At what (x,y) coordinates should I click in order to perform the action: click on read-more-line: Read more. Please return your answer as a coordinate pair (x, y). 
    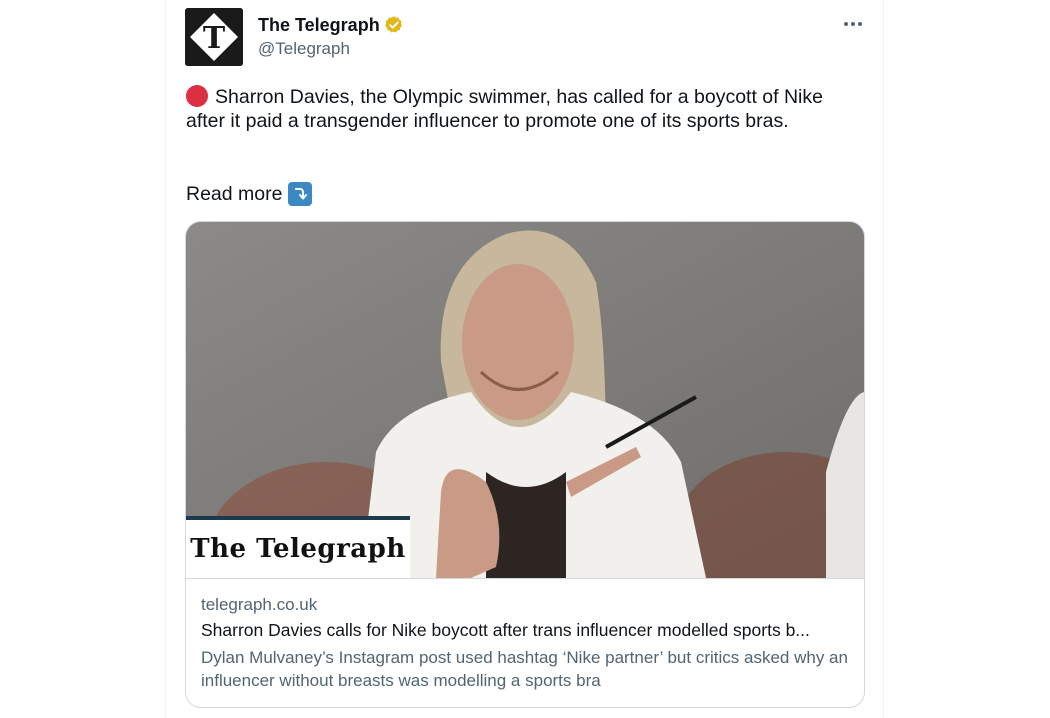
    Looking at the image, I should click on (249, 194).